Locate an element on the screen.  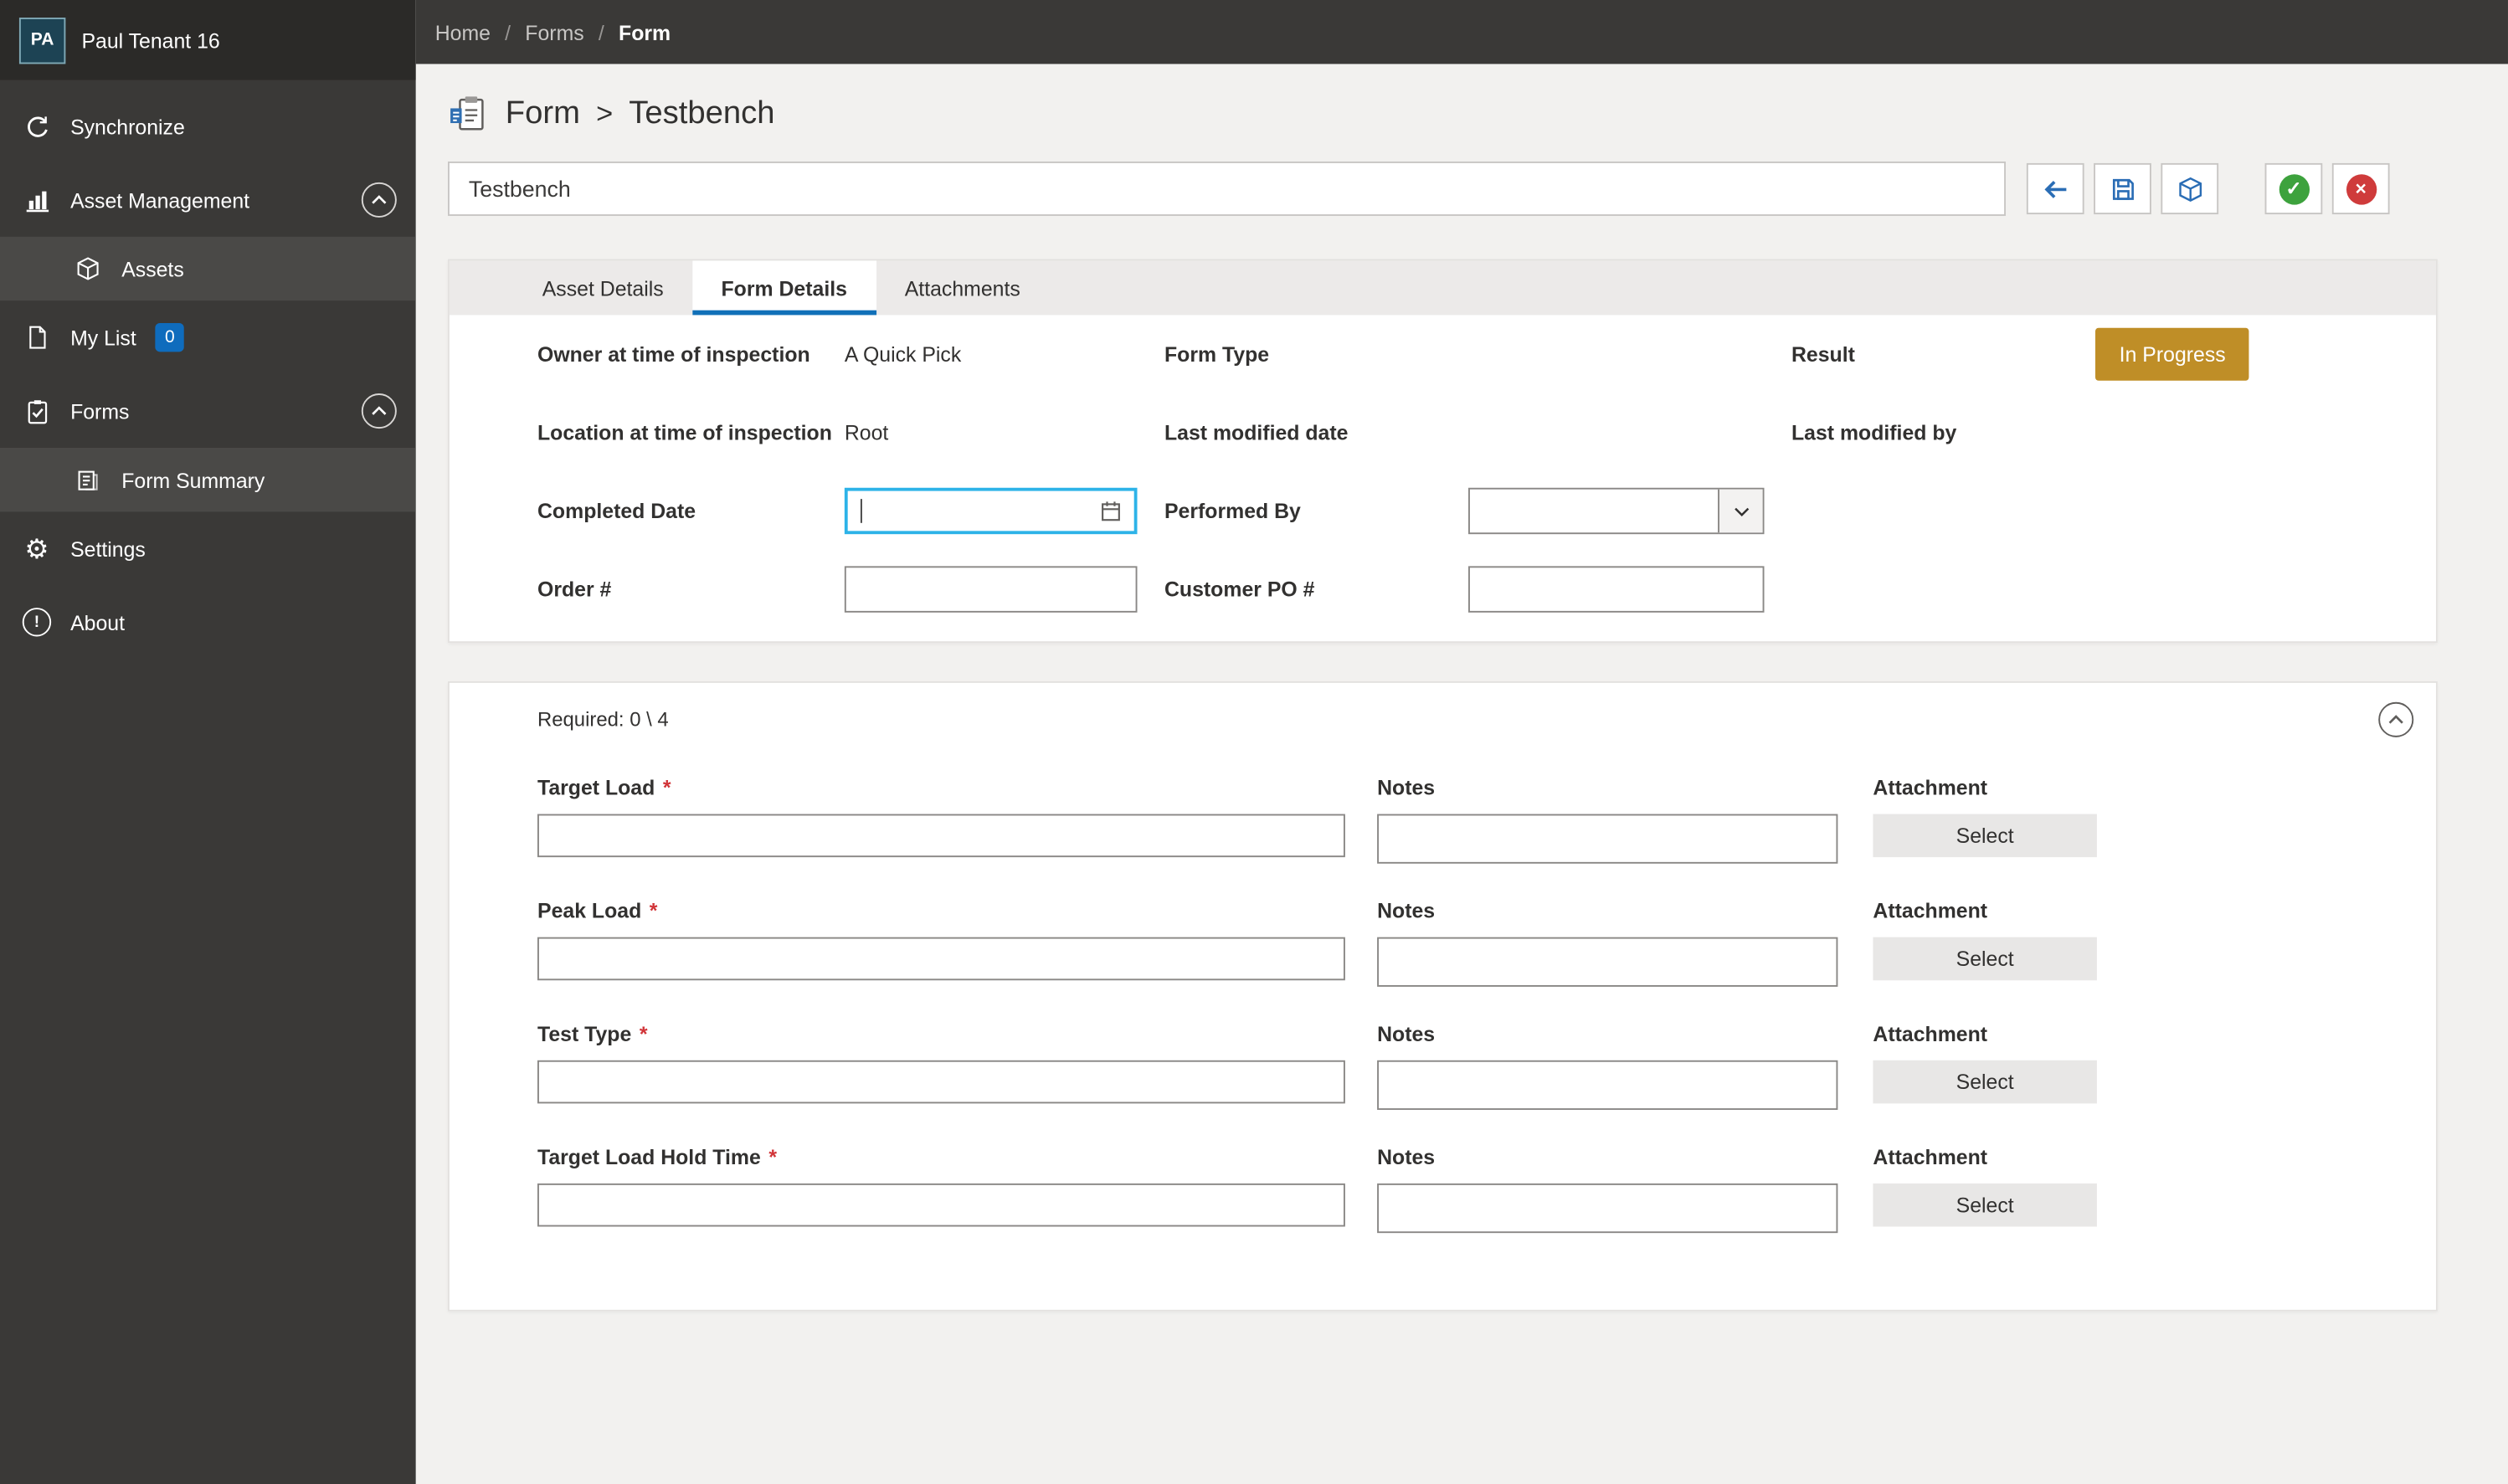
text-caret is located at coordinates (861, 511).